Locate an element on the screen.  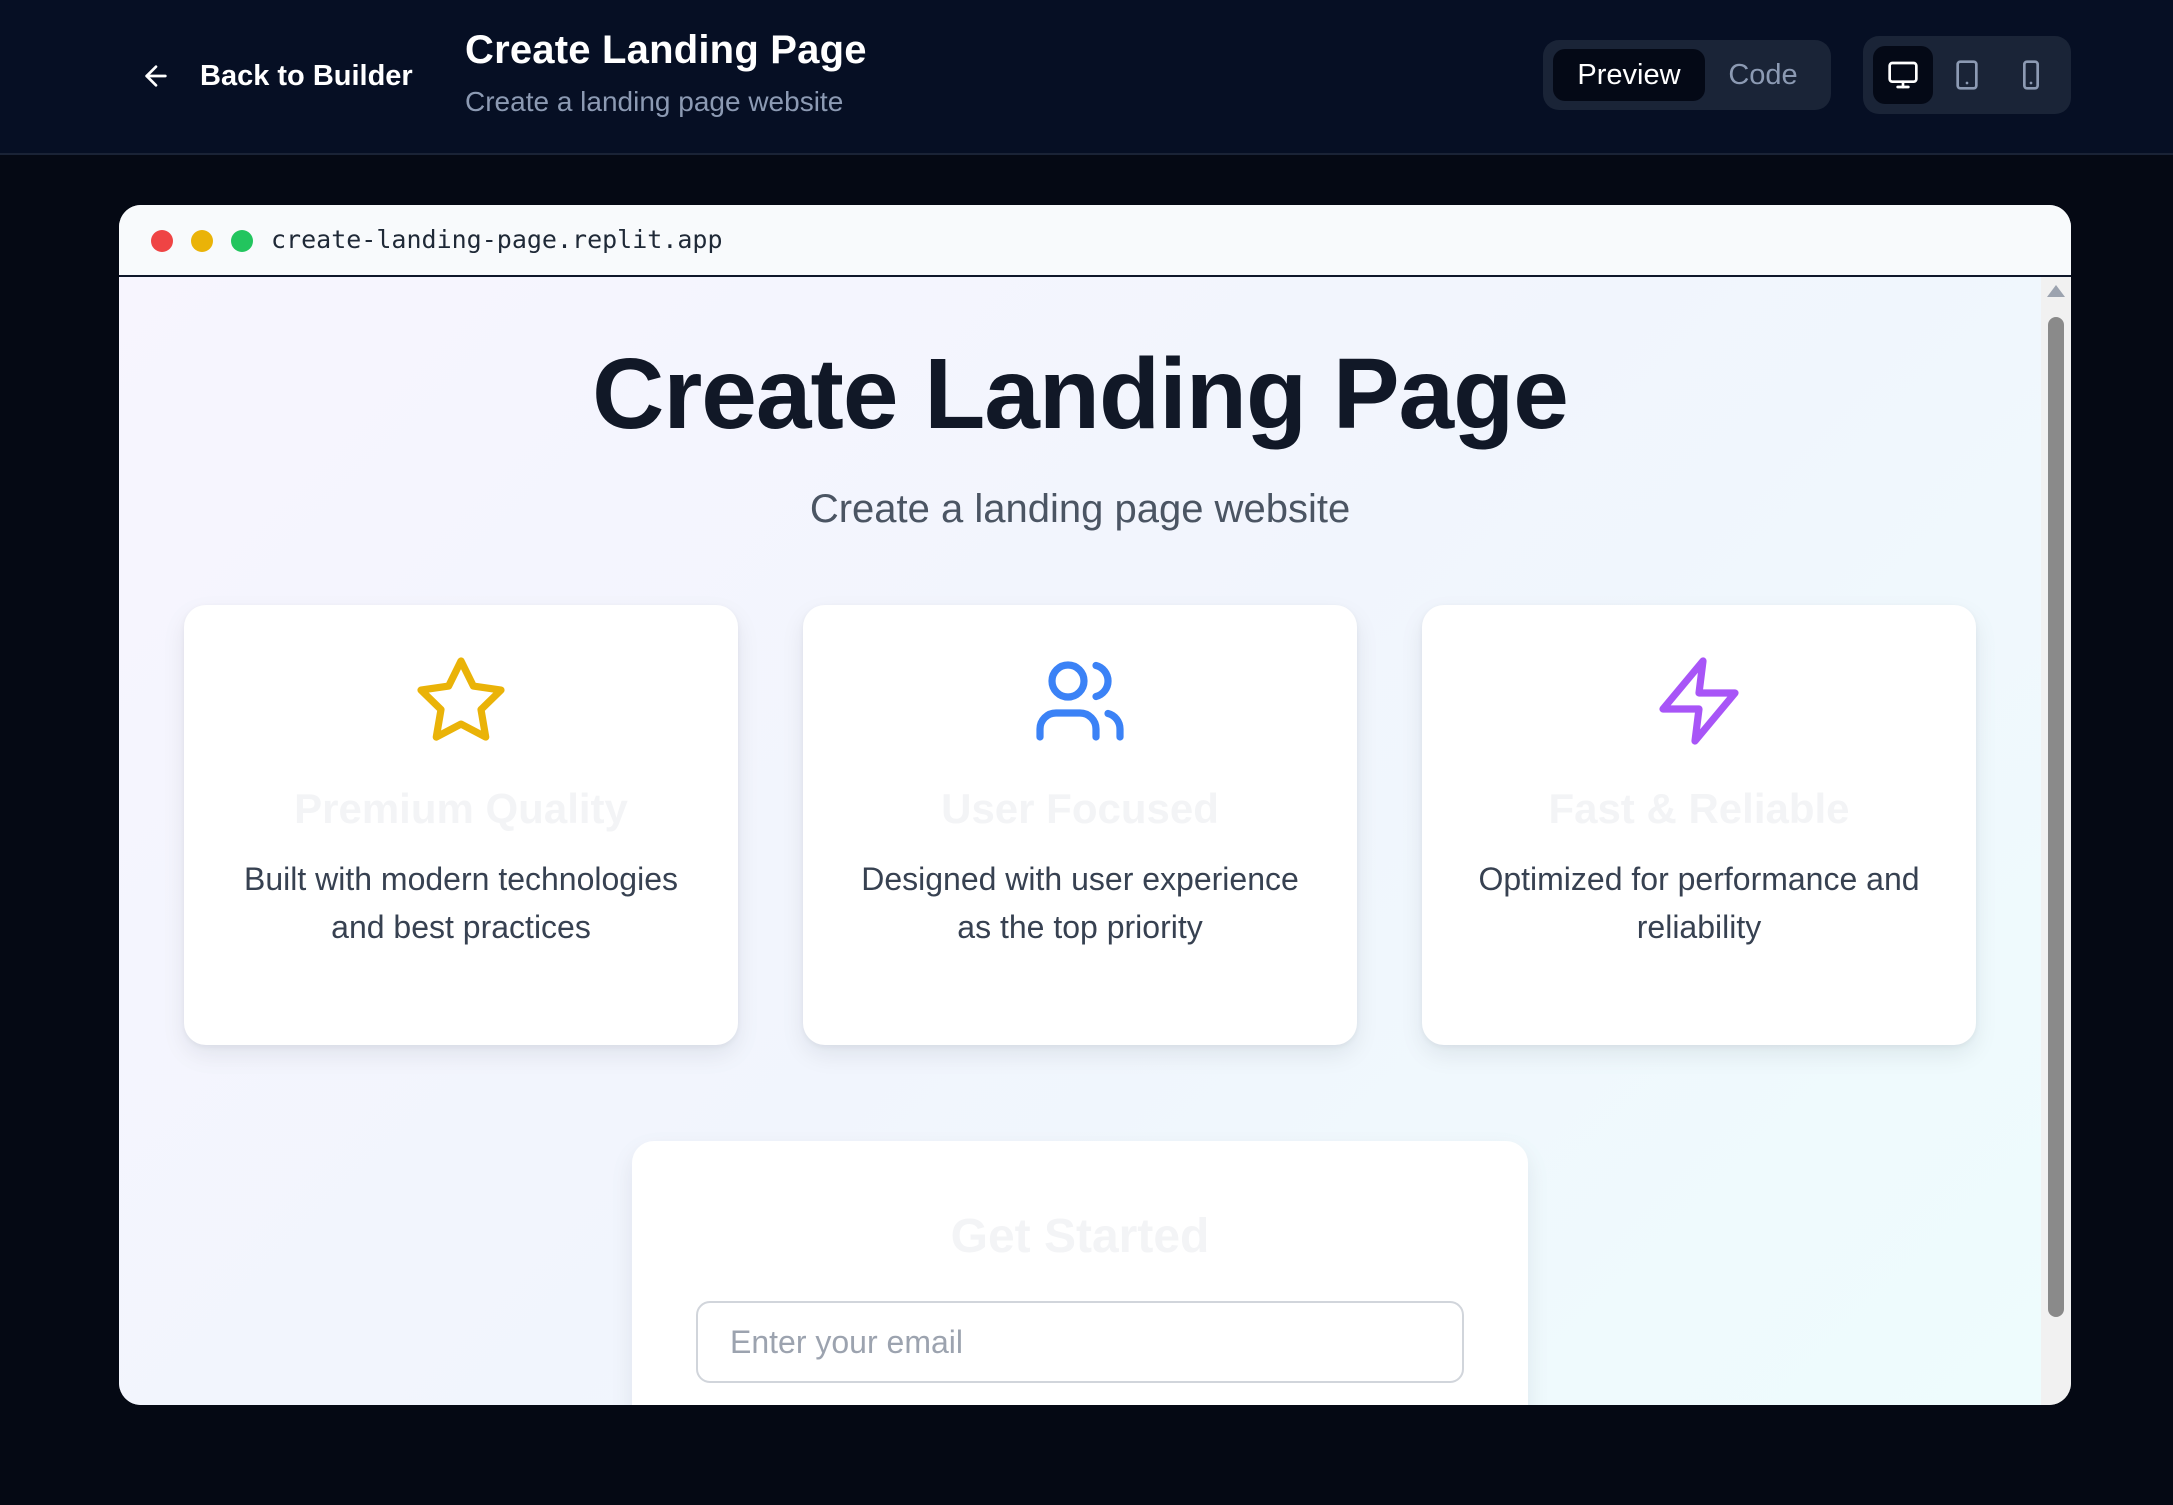
back-to-builder-button: Back to Builder is located at coordinates (276, 76).